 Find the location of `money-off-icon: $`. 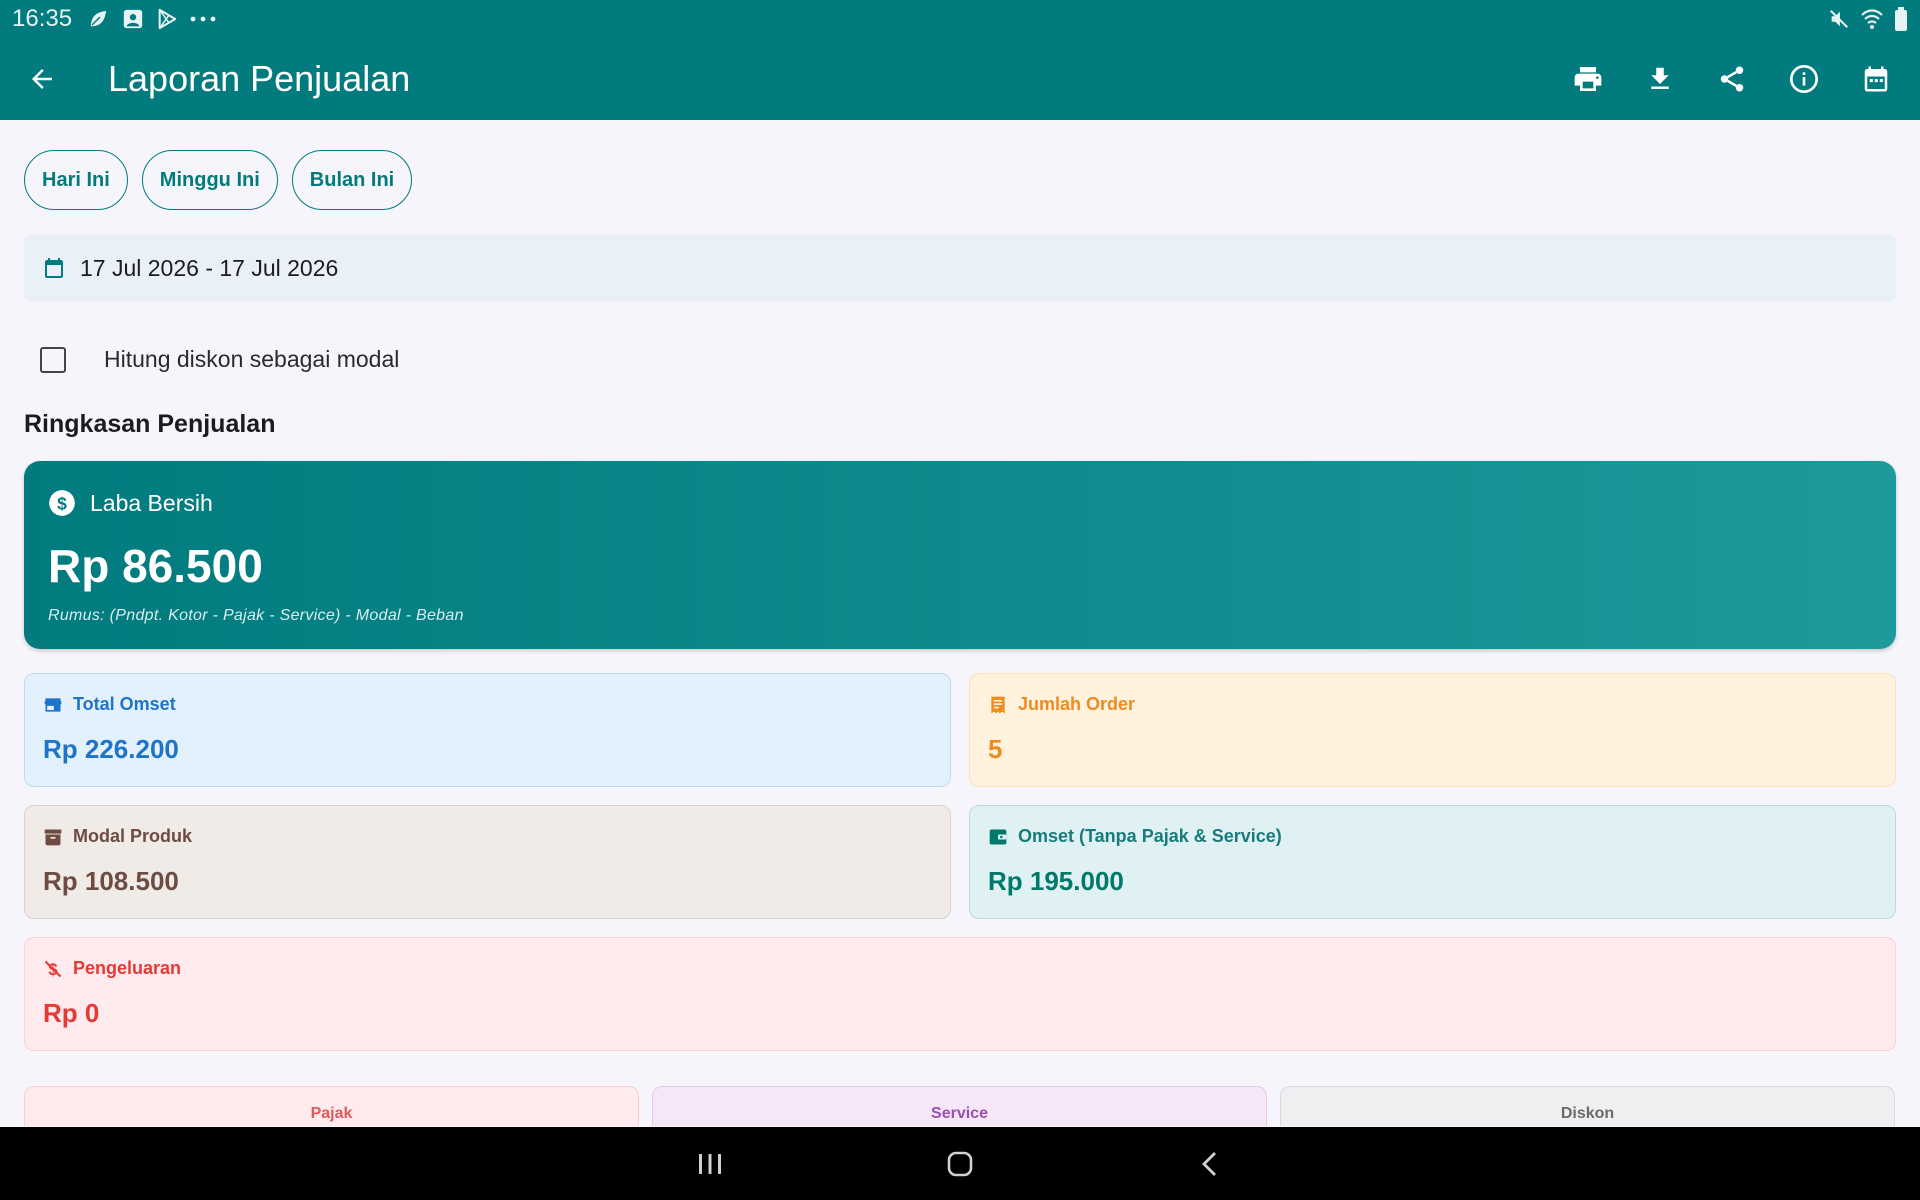

money-off-icon: $ is located at coordinates (53, 968).